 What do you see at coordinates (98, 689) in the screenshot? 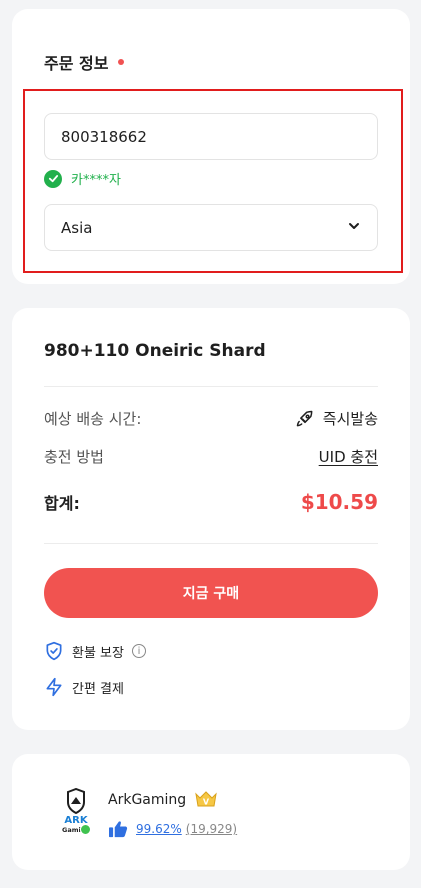
I see `feature-easy-pay-label: 간편 결제` at bounding box center [98, 689].